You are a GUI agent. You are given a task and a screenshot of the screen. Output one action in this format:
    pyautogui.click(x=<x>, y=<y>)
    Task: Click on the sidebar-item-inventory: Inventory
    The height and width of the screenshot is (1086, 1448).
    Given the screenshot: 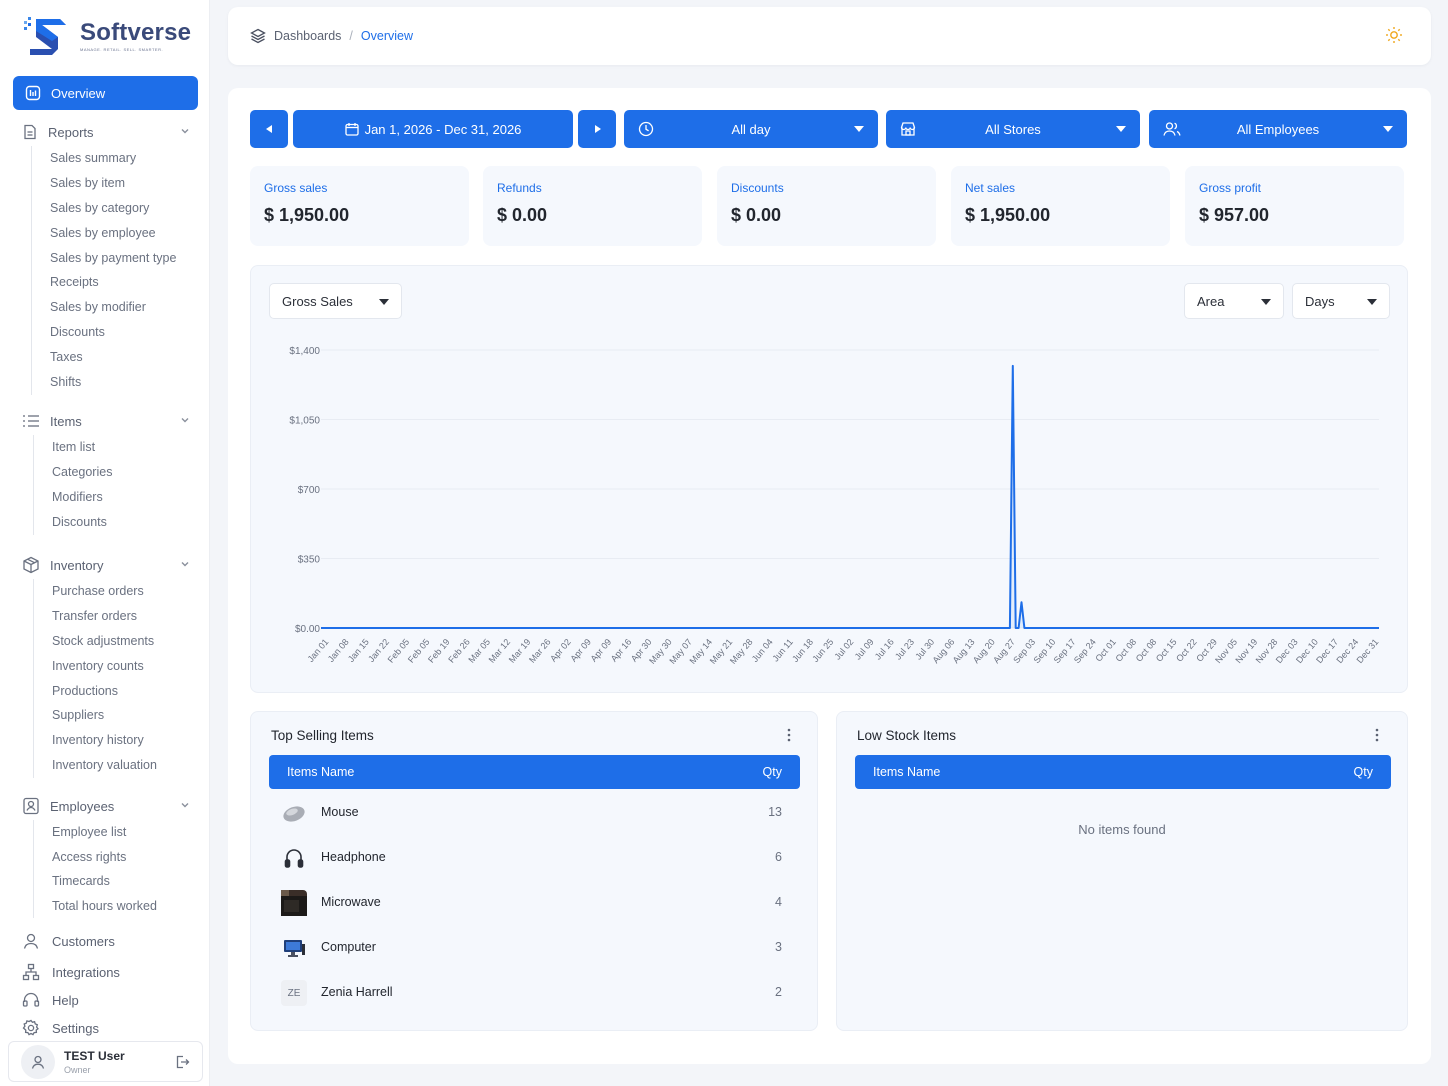 What is the action you would take?
    pyautogui.click(x=105, y=565)
    